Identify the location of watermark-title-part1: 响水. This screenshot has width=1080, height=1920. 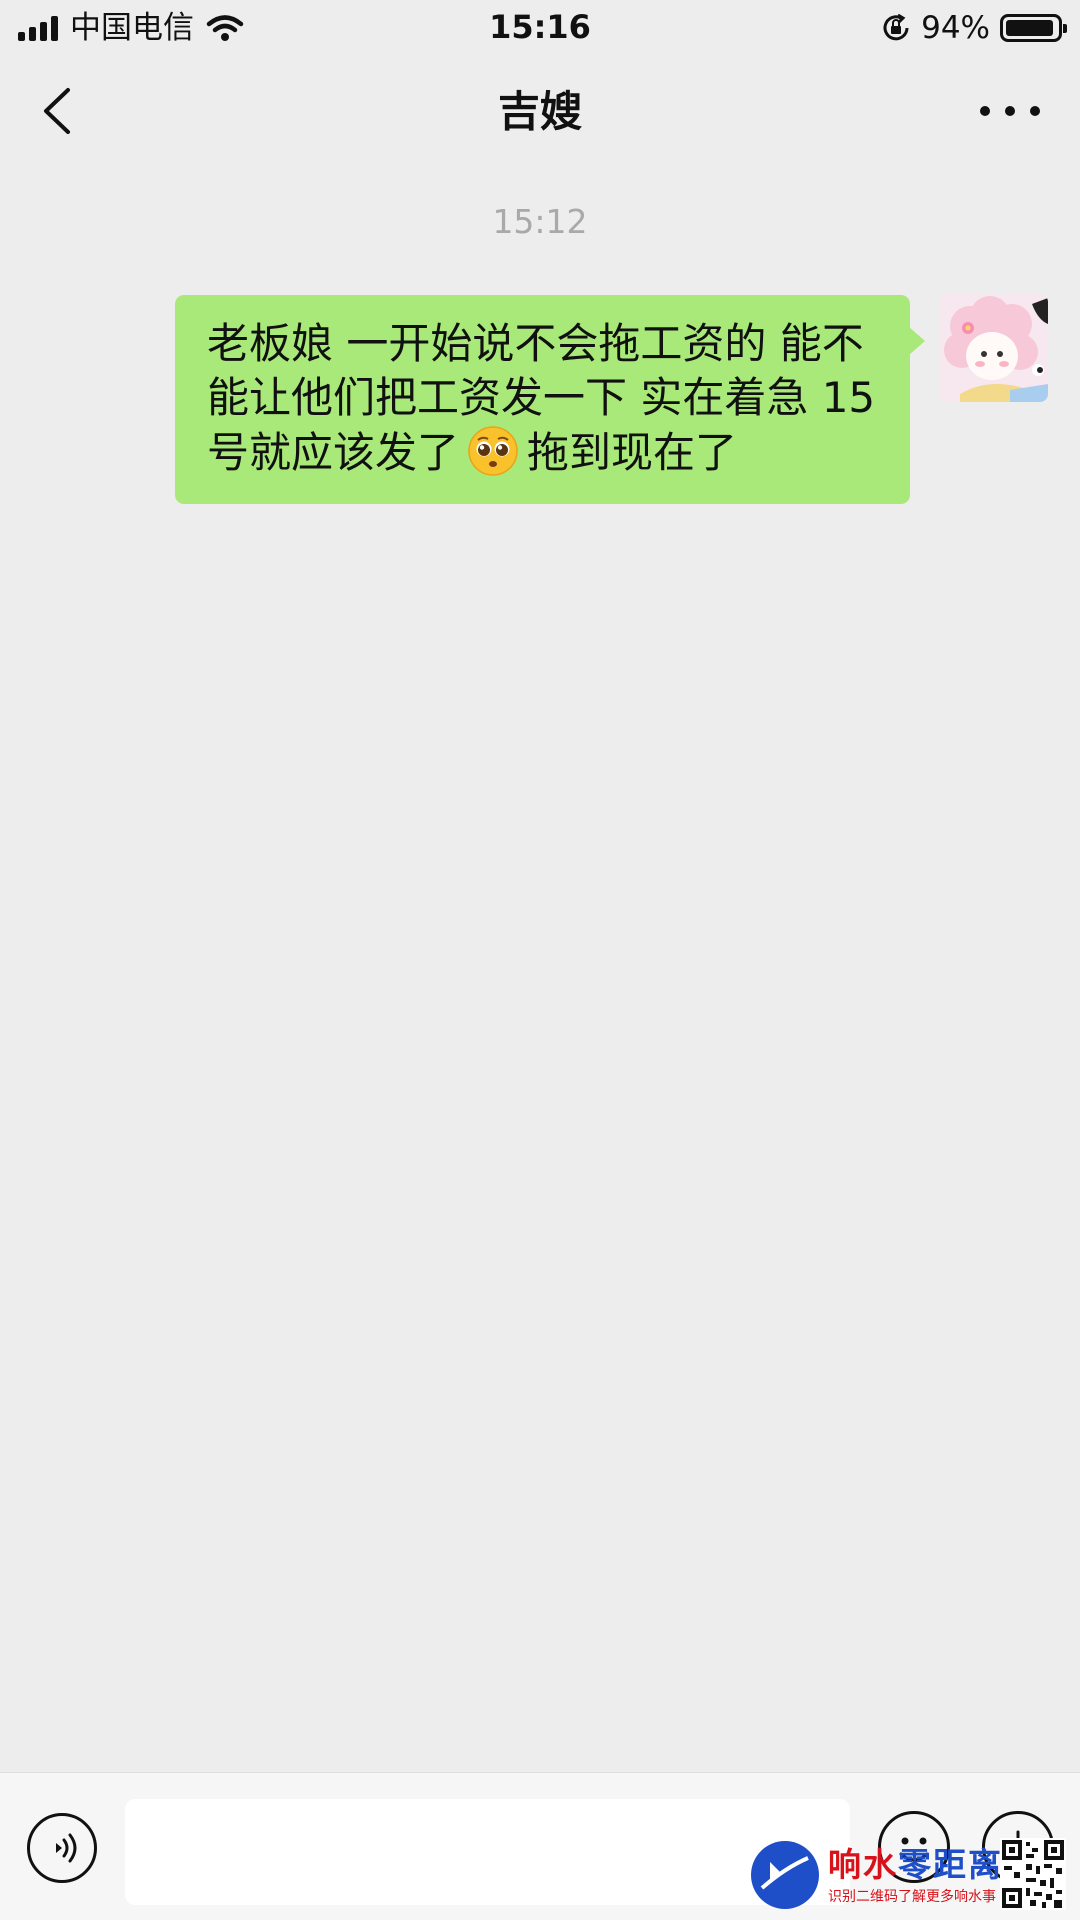
(863, 1864).